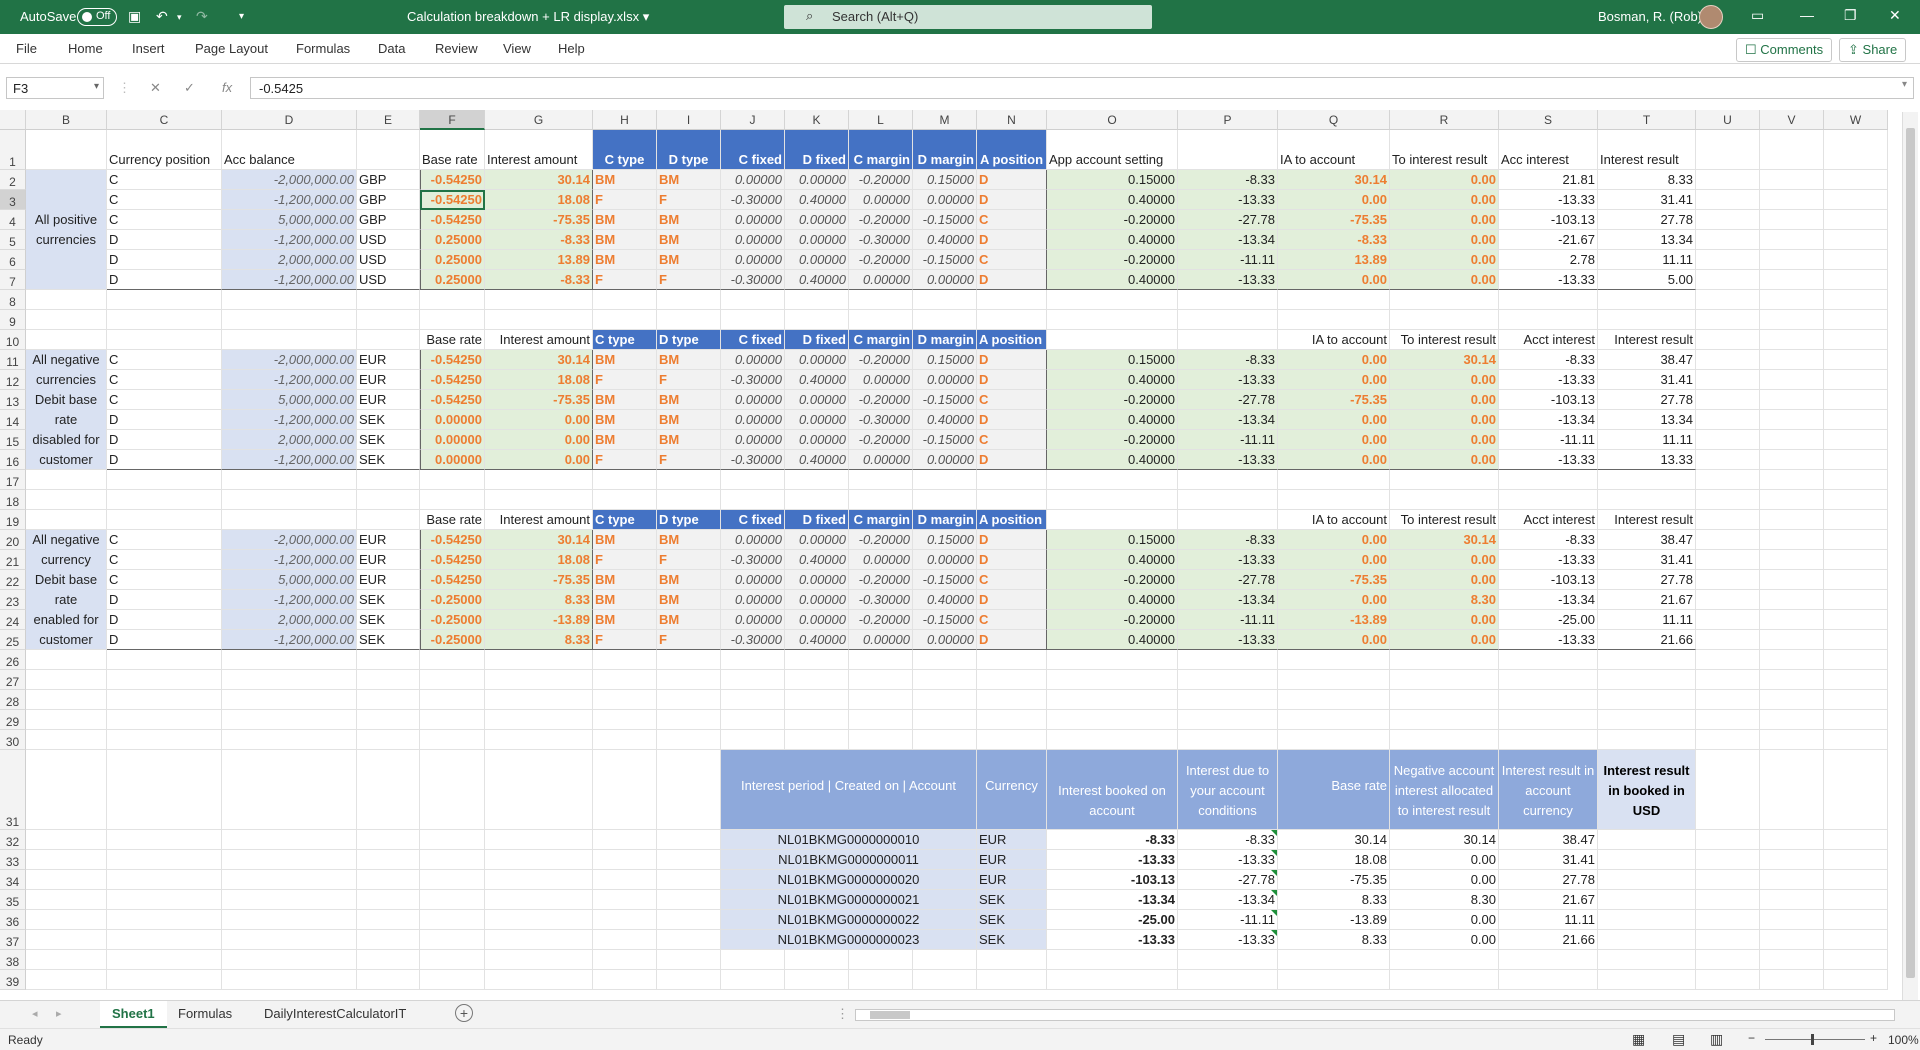 The image size is (1920, 1050). What do you see at coordinates (164, 620) in the screenshot?
I see `cell-c24: D` at bounding box center [164, 620].